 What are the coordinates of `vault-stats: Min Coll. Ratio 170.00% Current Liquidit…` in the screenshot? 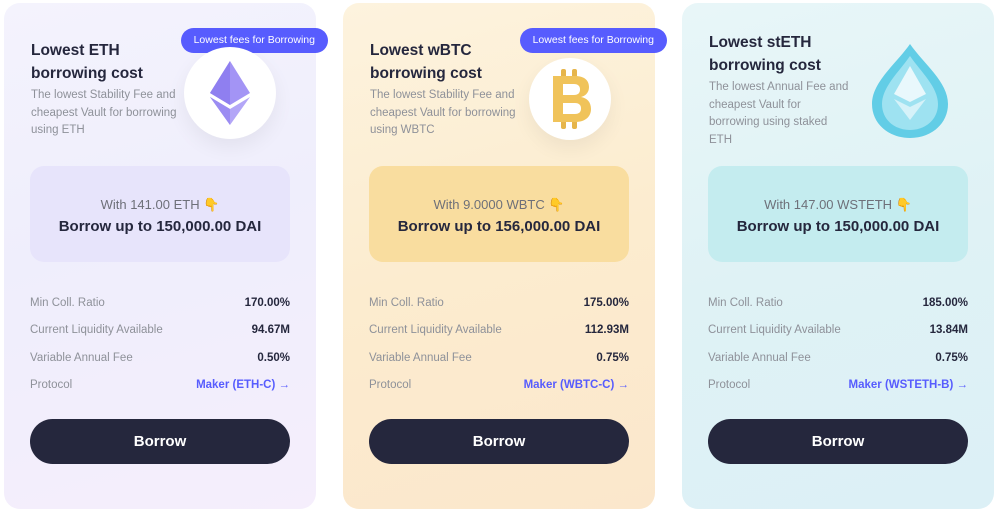 It's located at (160, 344).